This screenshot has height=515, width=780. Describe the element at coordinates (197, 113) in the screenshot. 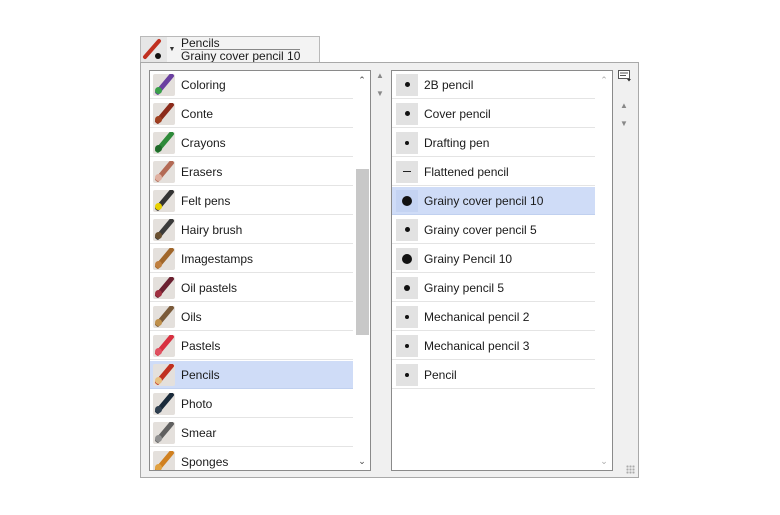

I see `category-label: Conte` at that location.